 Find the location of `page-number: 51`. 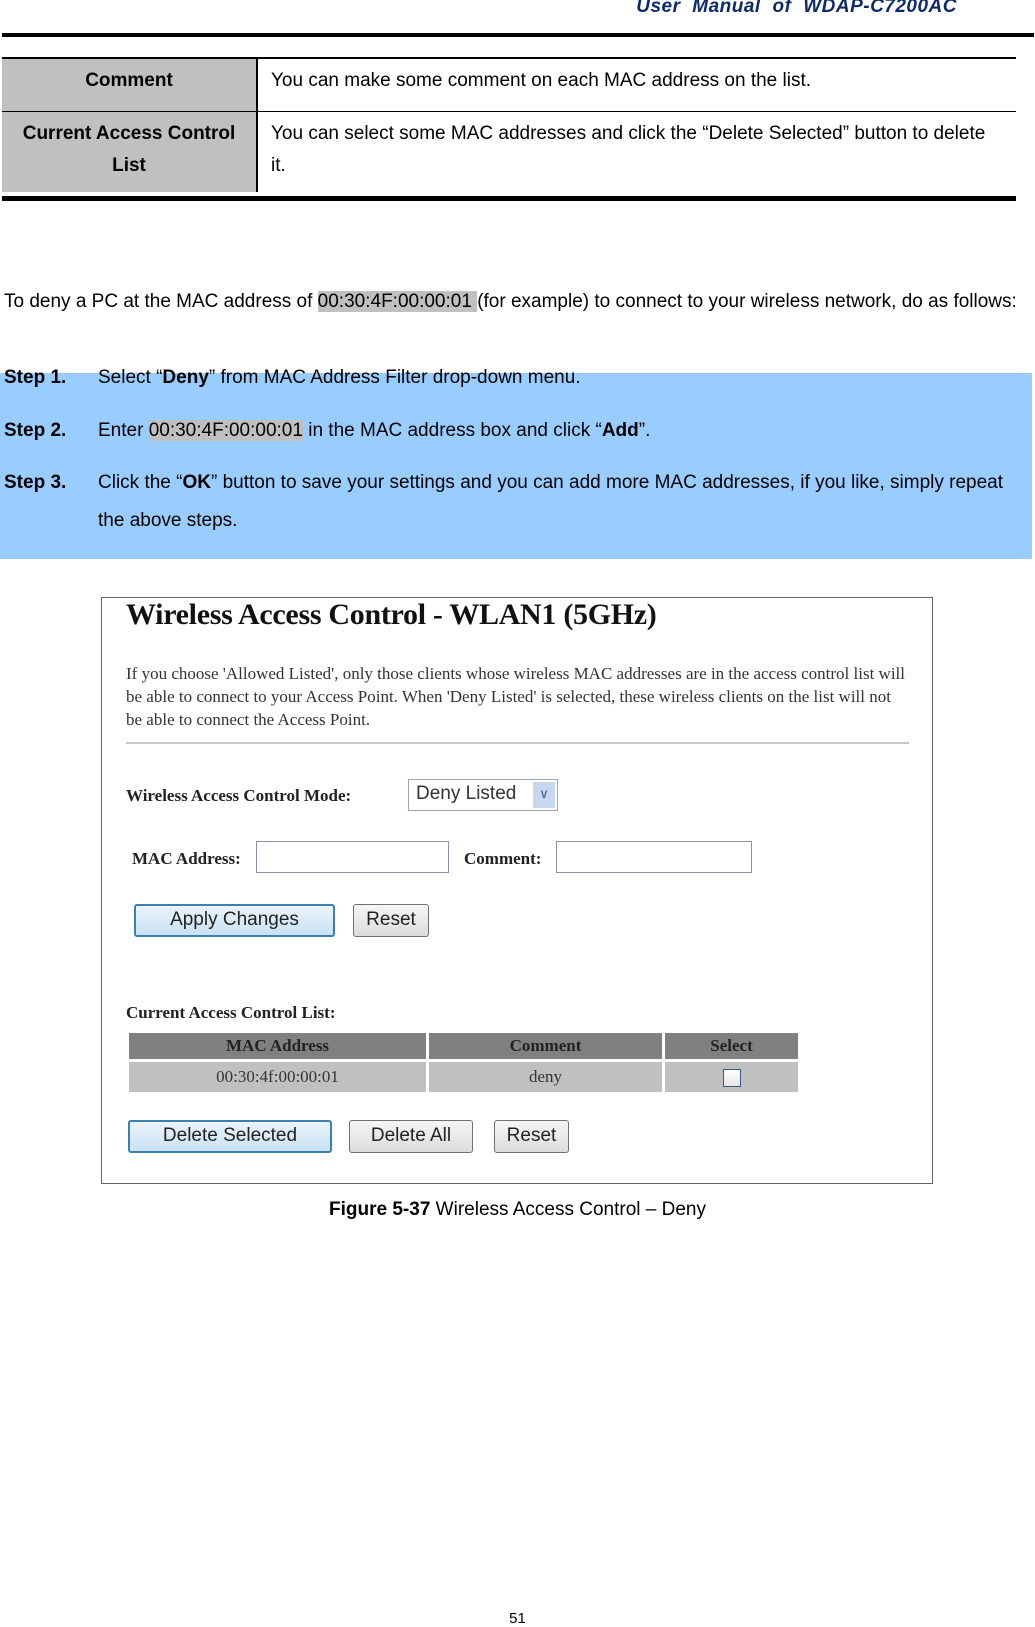

page-number: 51 is located at coordinates (517, 1618).